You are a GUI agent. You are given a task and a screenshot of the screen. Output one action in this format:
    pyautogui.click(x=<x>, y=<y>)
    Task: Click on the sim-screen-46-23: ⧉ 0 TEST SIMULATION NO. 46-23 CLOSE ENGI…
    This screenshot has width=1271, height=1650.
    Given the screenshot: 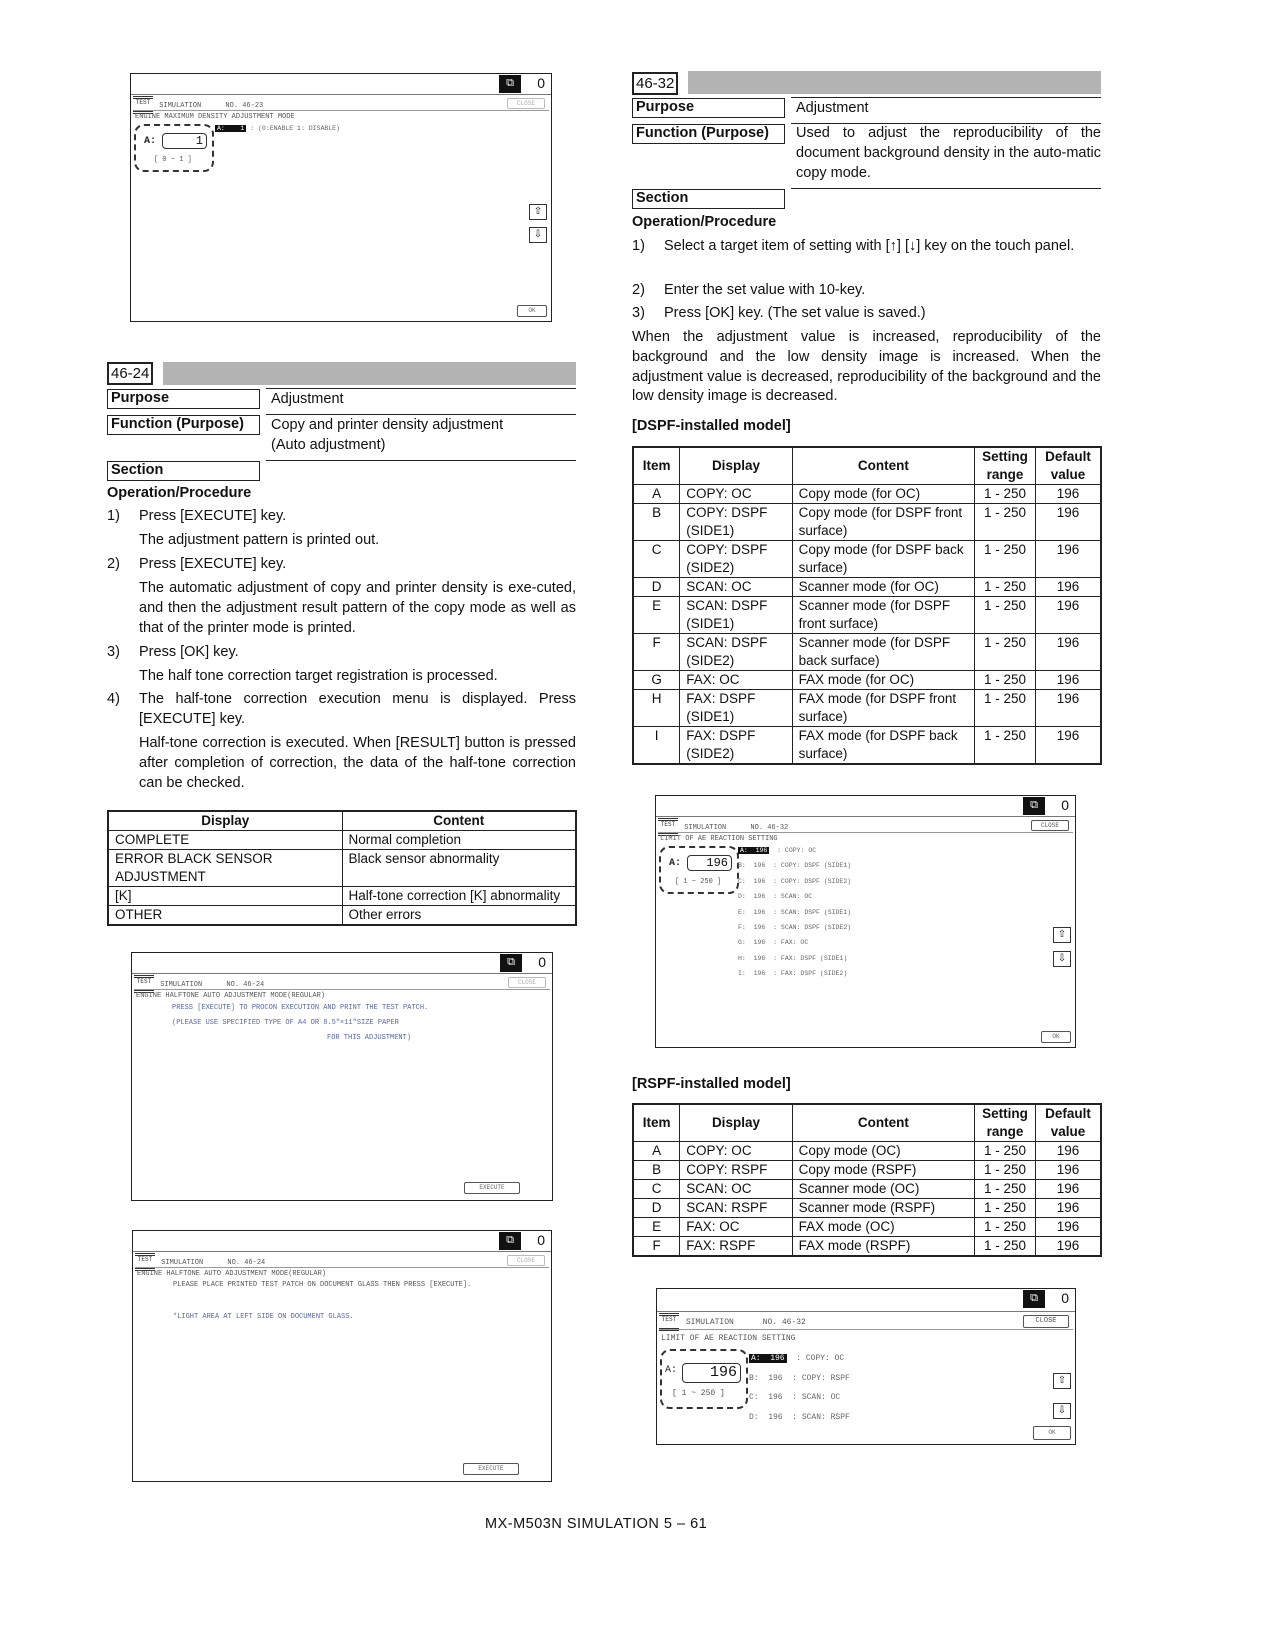 What is the action you would take?
    pyautogui.click(x=341, y=197)
    